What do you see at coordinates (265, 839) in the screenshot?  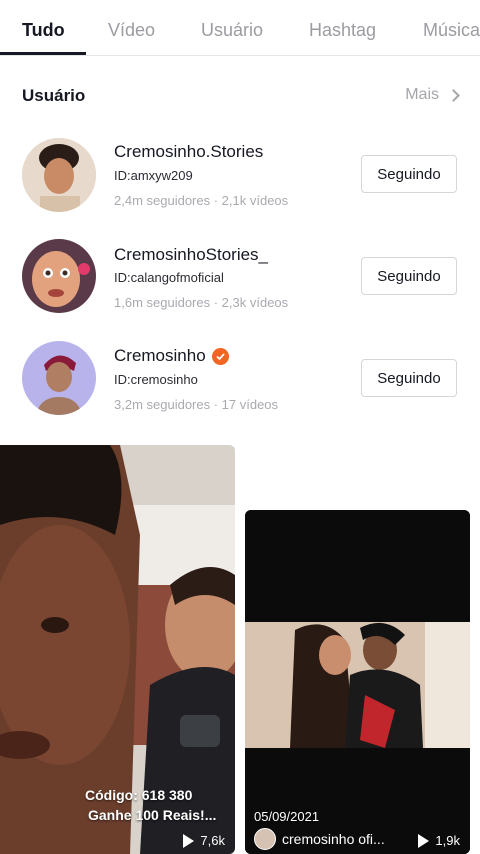 I see `author-avatar` at bounding box center [265, 839].